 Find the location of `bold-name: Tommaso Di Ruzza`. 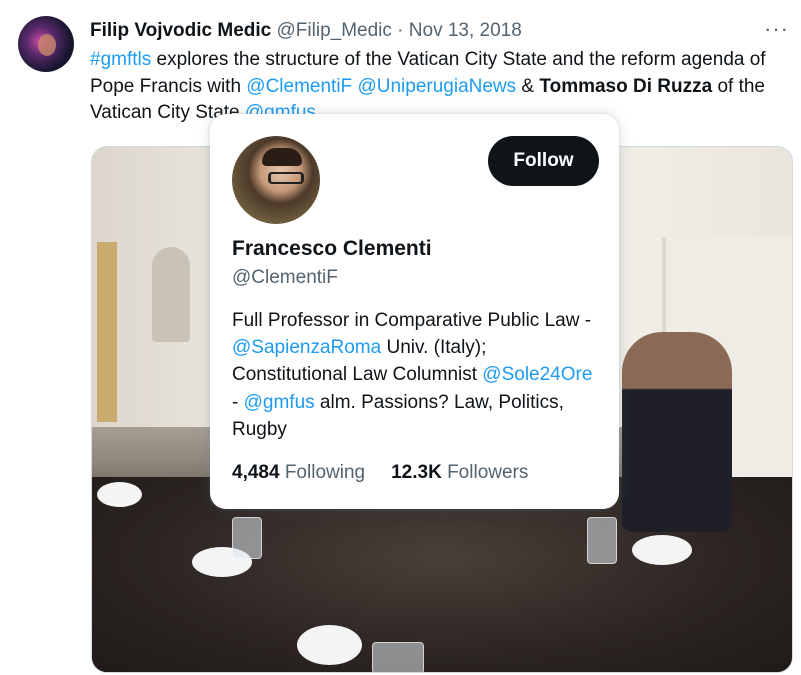

bold-name: Tommaso Di Ruzza is located at coordinates (626, 86).